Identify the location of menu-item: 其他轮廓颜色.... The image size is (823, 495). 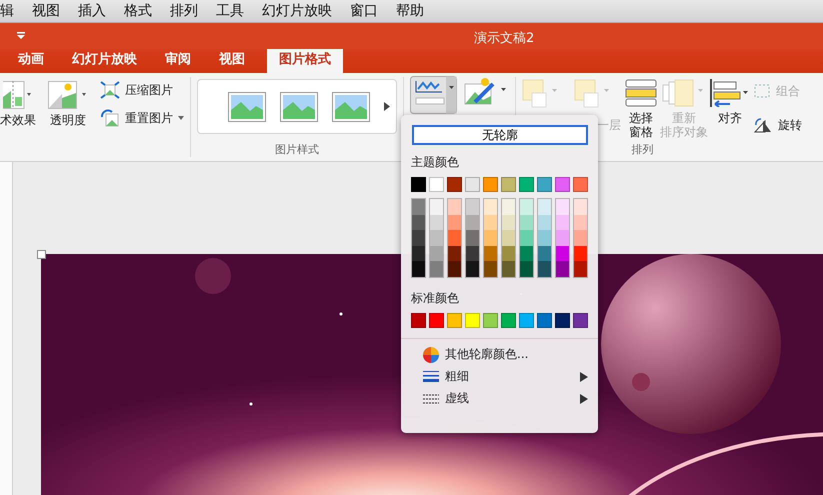
(499, 355).